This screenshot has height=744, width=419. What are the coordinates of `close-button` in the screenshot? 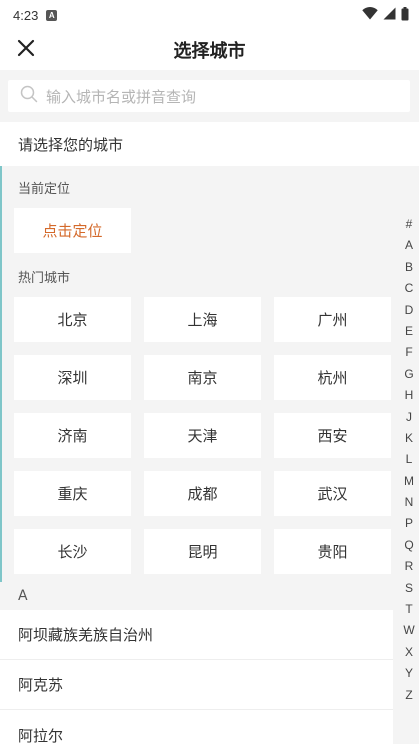 It's located at (26, 50).